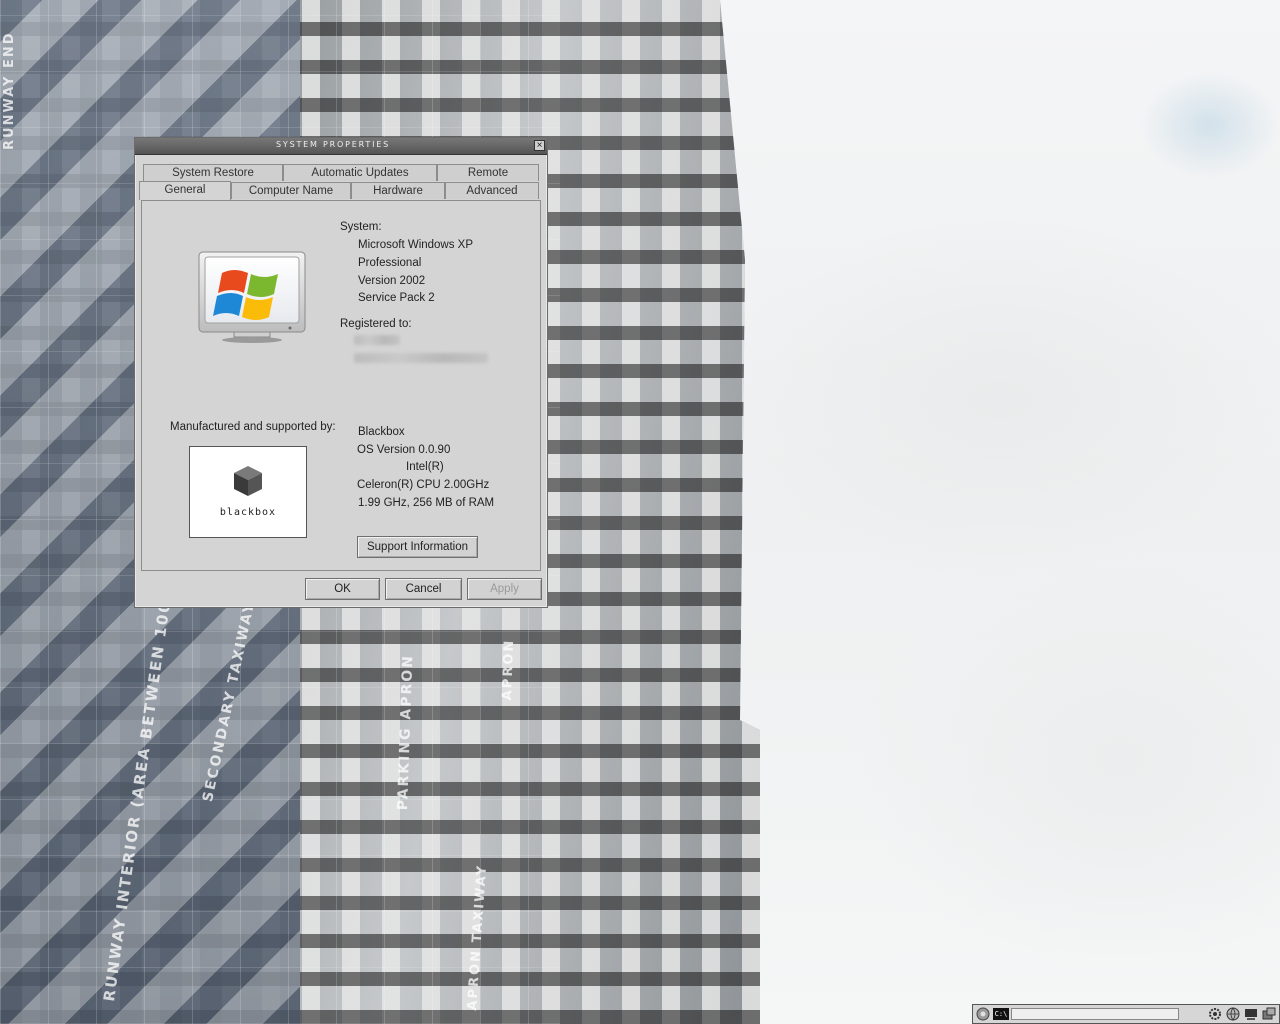  Describe the element at coordinates (492, 190) in the screenshot. I see `tab-advanced: Advanced` at that location.